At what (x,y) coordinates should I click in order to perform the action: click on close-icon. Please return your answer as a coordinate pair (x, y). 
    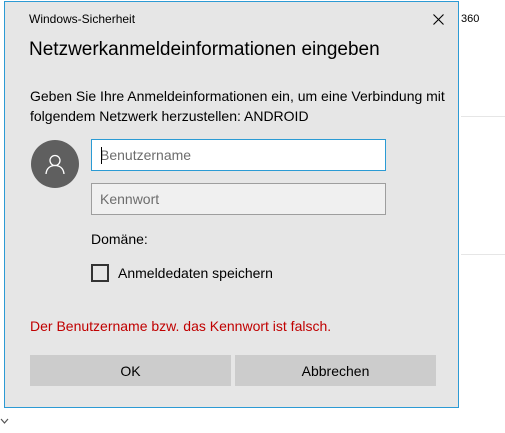
    Looking at the image, I should click on (438, 19).